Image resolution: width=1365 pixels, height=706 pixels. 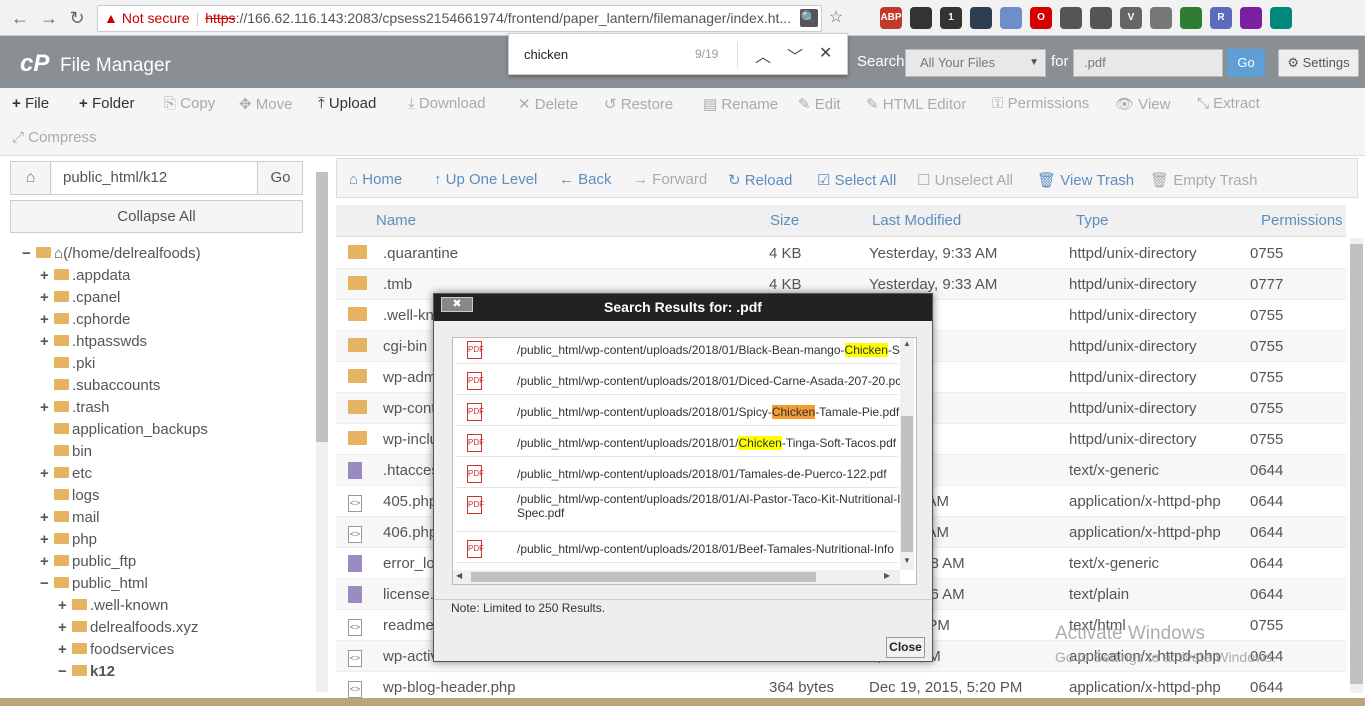 I want to click on compress-button: ⤢ Compress, so click(x=54, y=137).